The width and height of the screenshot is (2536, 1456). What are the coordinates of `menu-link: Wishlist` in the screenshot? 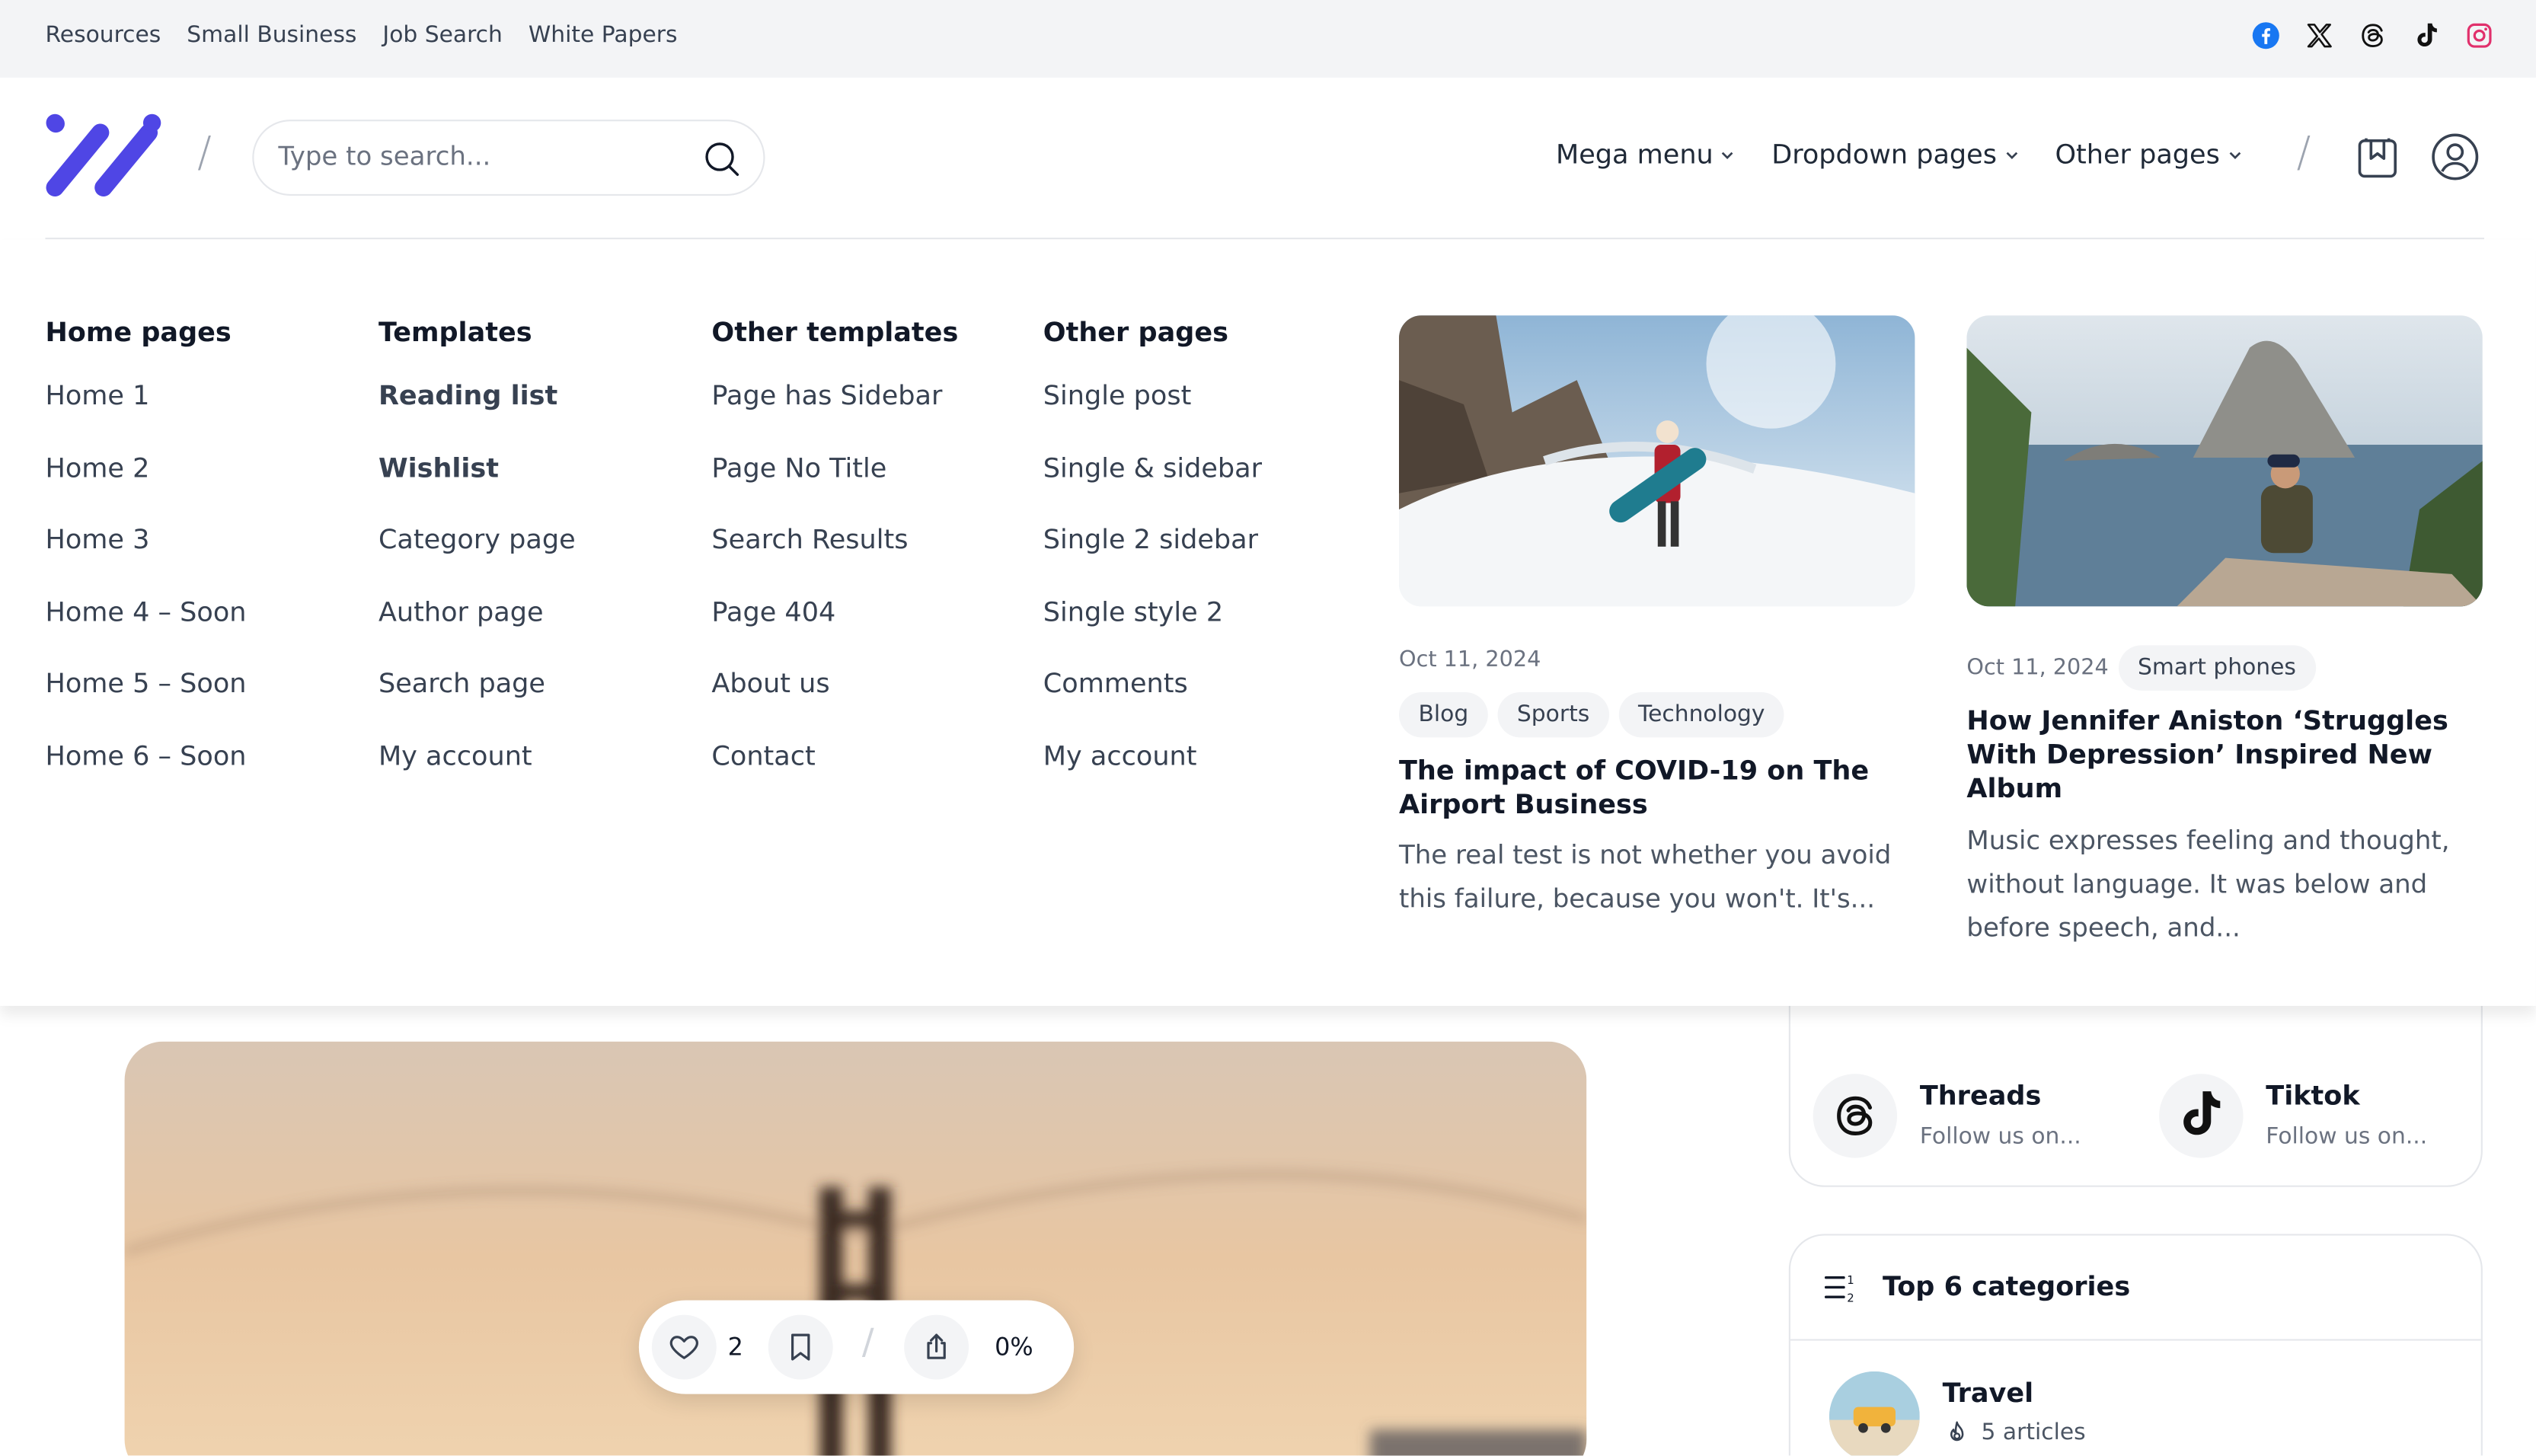 It's located at (477, 488).